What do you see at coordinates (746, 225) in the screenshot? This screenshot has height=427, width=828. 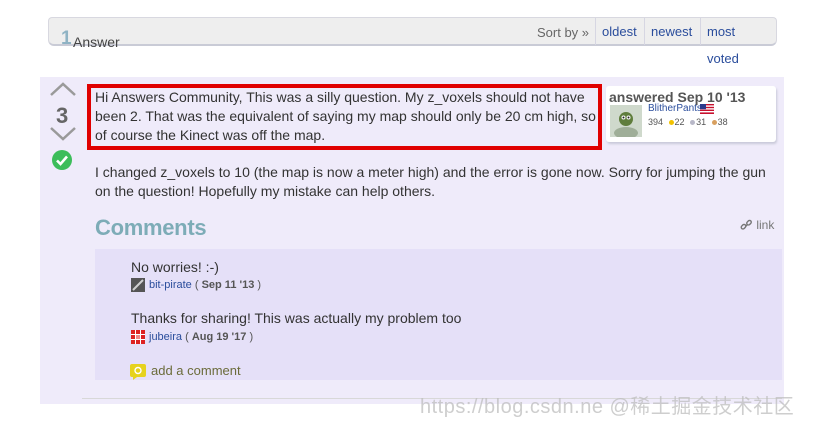 I see `link-icon` at bounding box center [746, 225].